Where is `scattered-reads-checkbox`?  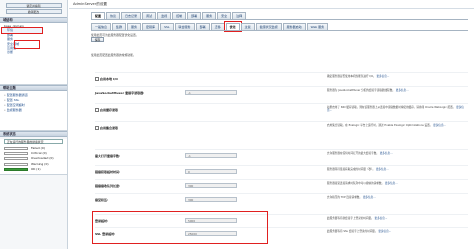 scattered-reads-checkbox is located at coordinates (97, 128).